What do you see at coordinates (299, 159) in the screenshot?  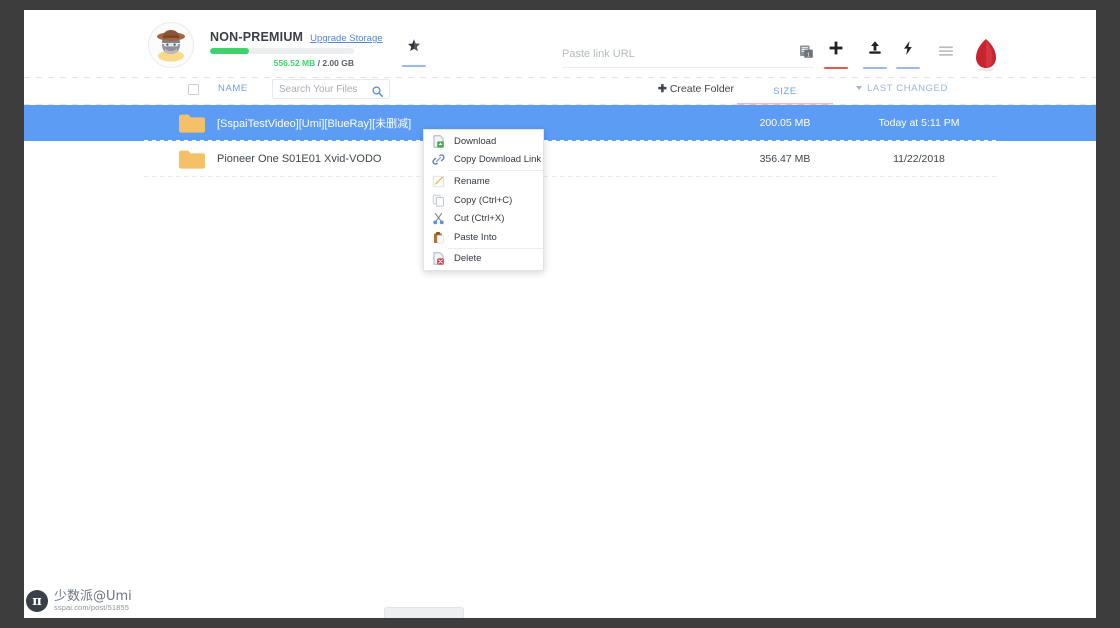 I see `file-name: Pioneer One S01E01 Xvid-VODO` at bounding box center [299, 159].